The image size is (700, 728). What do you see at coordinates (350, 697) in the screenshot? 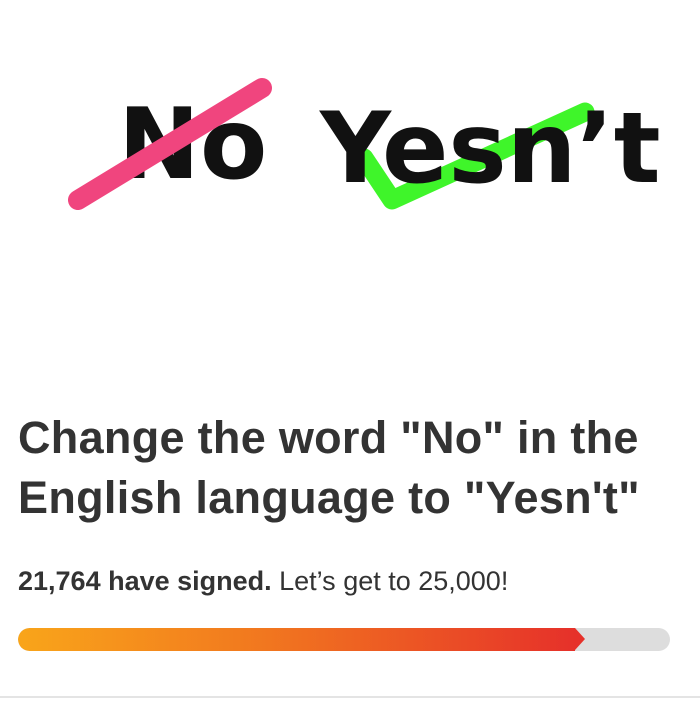
I see `divider` at bounding box center [350, 697].